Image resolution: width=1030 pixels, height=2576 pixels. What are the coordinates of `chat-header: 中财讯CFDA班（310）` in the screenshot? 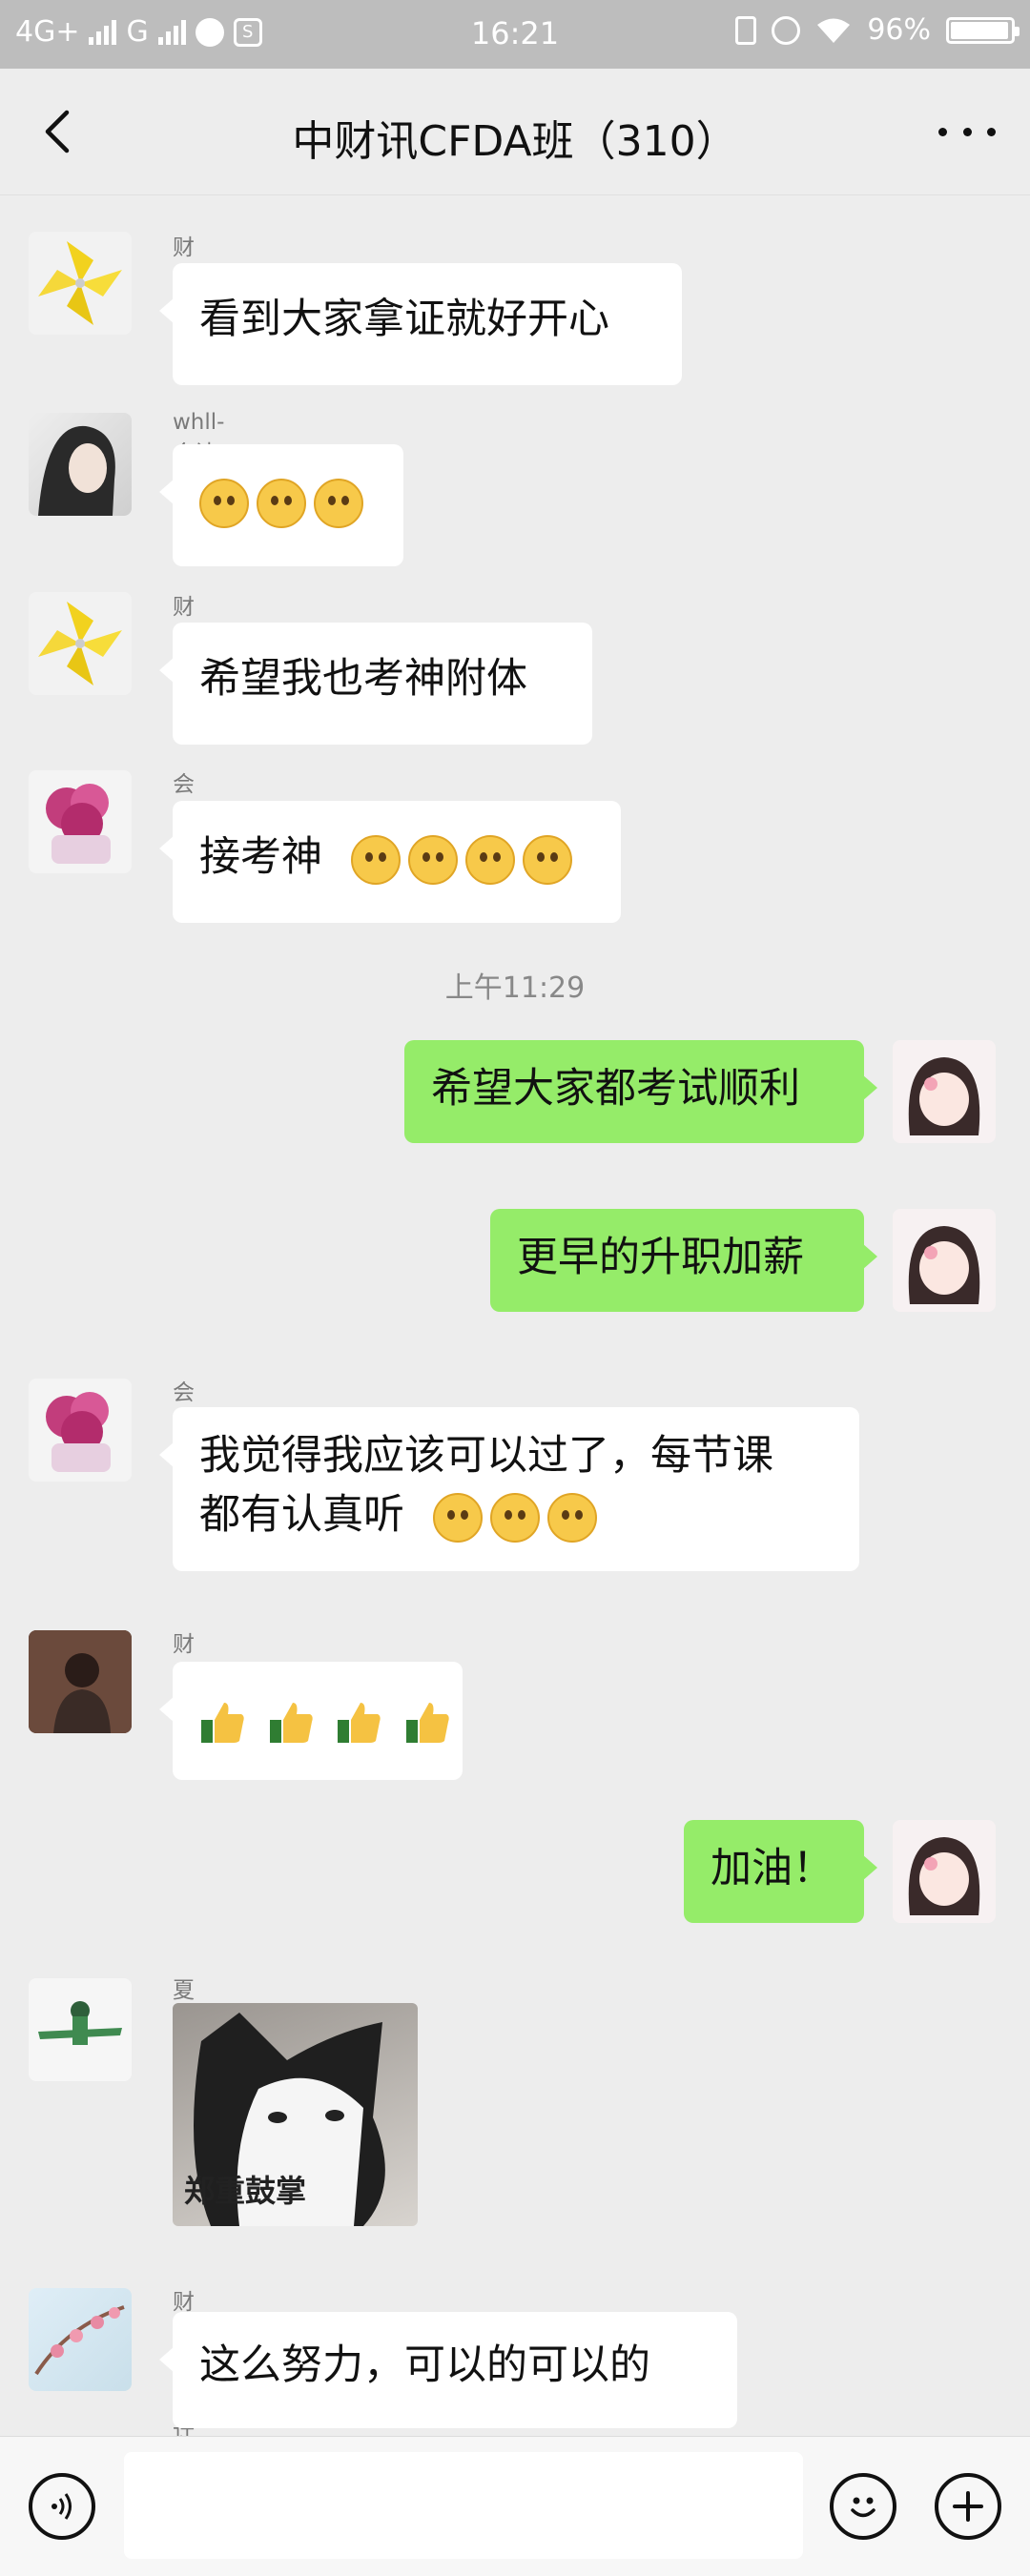 It's located at (515, 132).